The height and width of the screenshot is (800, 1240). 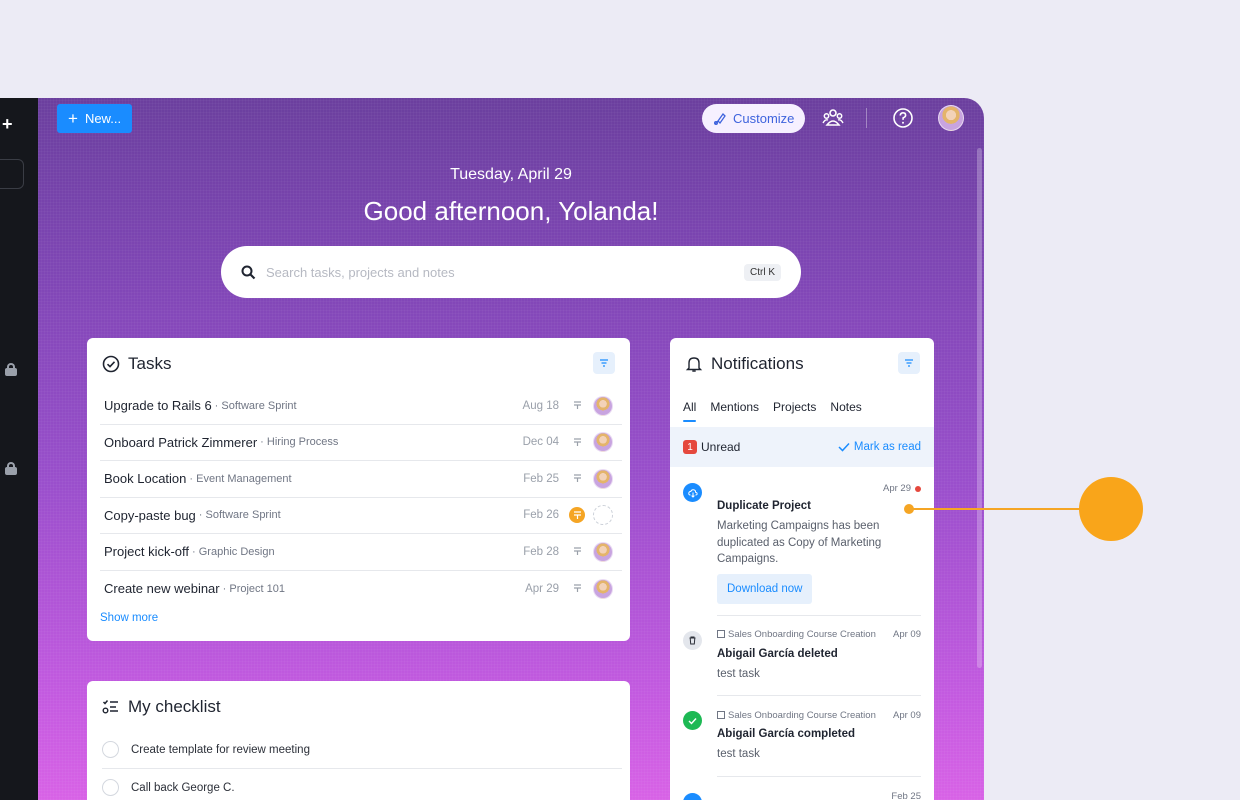 What do you see at coordinates (158, 406) in the screenshot?
I see `task-name: Upgrade to Rails 6` at bounding box center [158, 406].